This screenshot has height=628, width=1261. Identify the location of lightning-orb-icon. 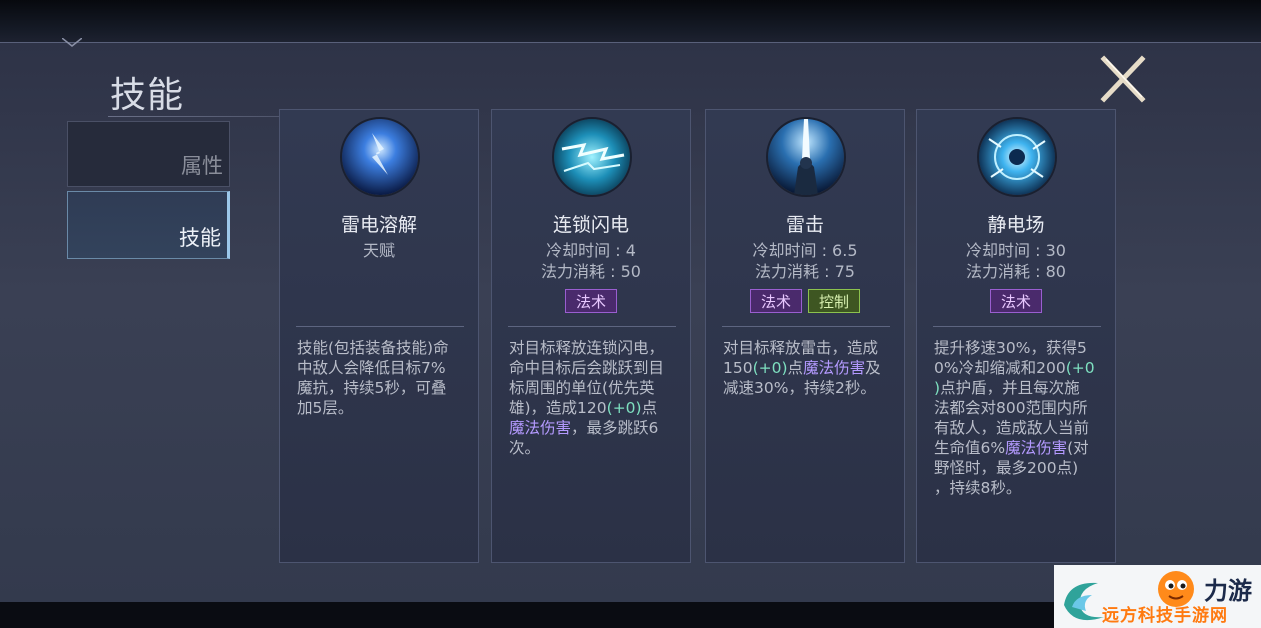
(380, 157).